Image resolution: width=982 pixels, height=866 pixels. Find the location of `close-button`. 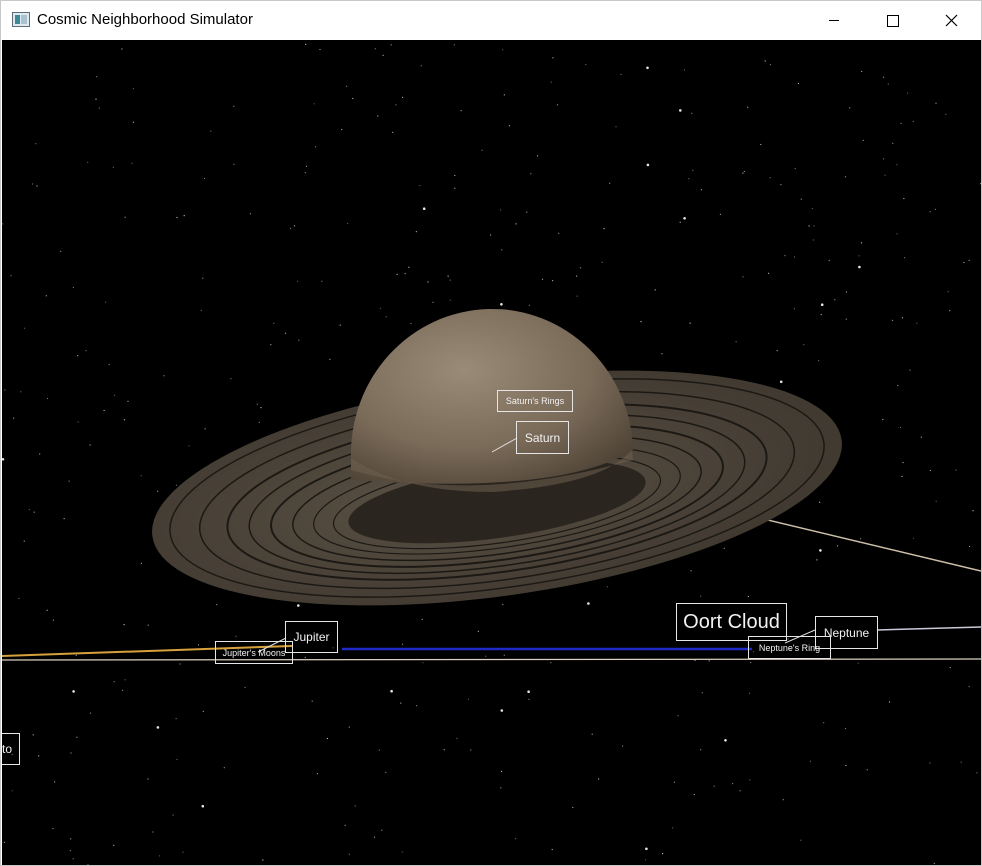

close-button is located at coordinates (950, 20).